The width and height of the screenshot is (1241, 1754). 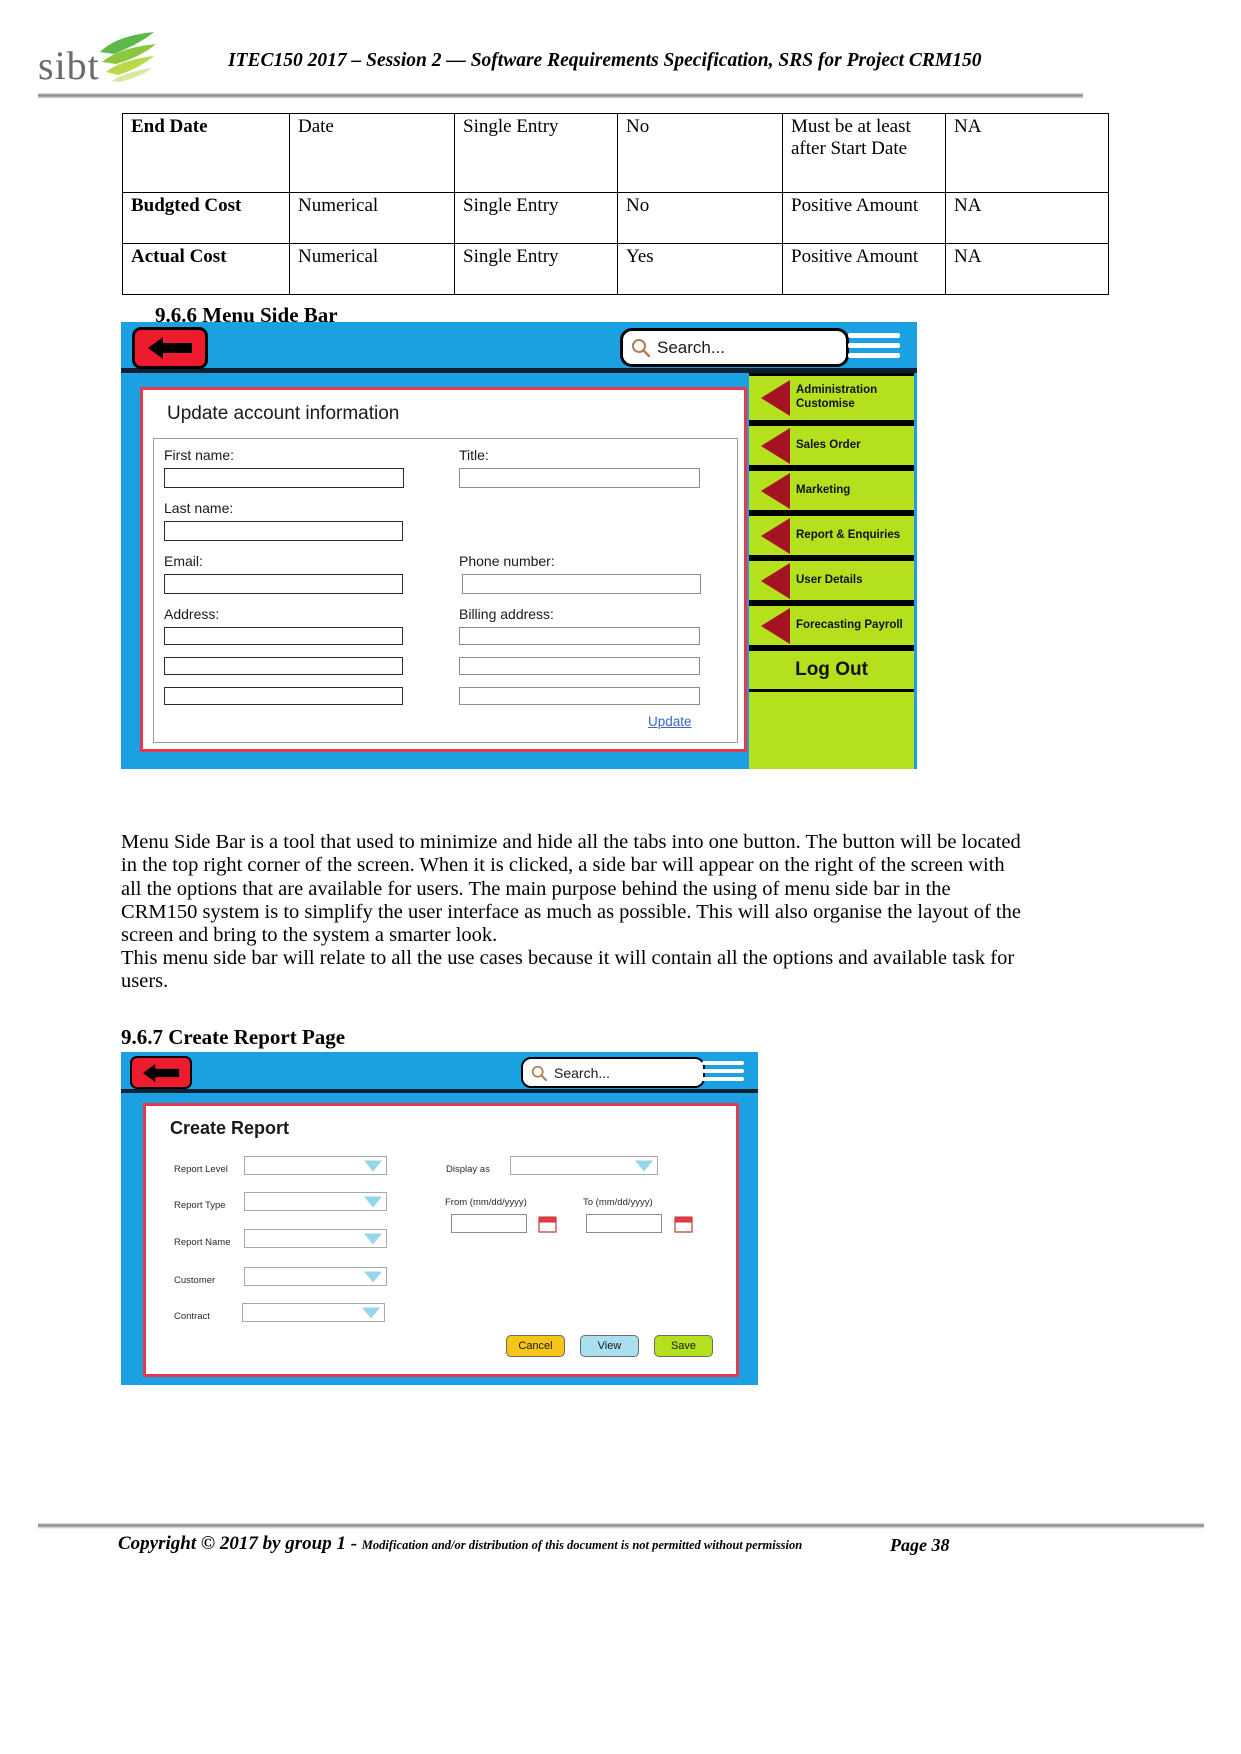 What do you see at coordinates (192, 614) in the screenshot?
I see `label-address: Address:` at bounding box center [192, 614].